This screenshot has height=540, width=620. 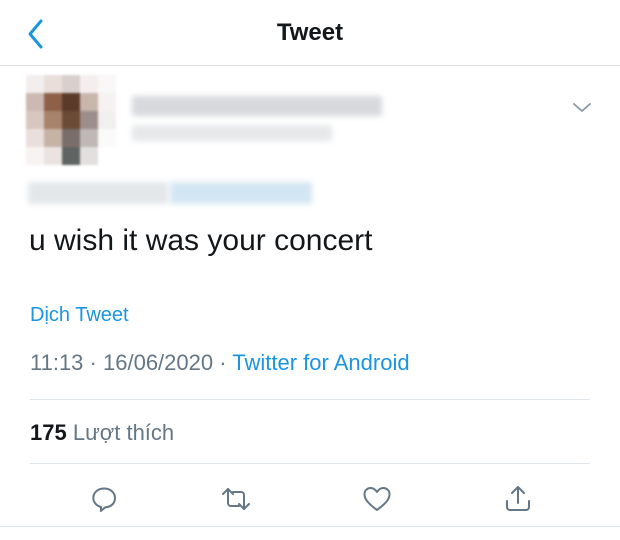 What do you see at coordinates (201, 240) in the screenshot?
I see `tweet-text: u wish it was your concert` at bounding box center [201, 240].